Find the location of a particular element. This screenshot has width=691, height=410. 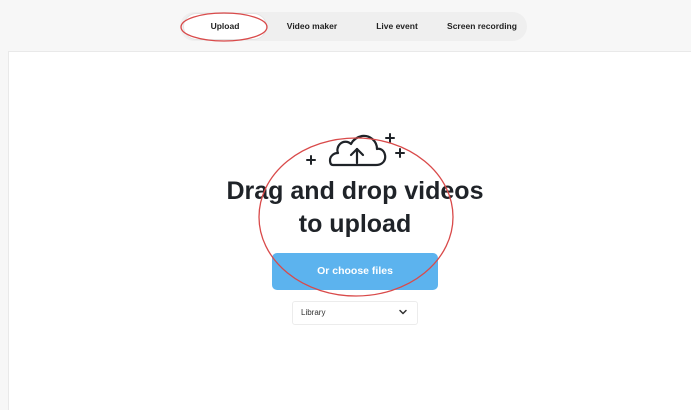

upload-illustration is located at coordinates (355, 153).